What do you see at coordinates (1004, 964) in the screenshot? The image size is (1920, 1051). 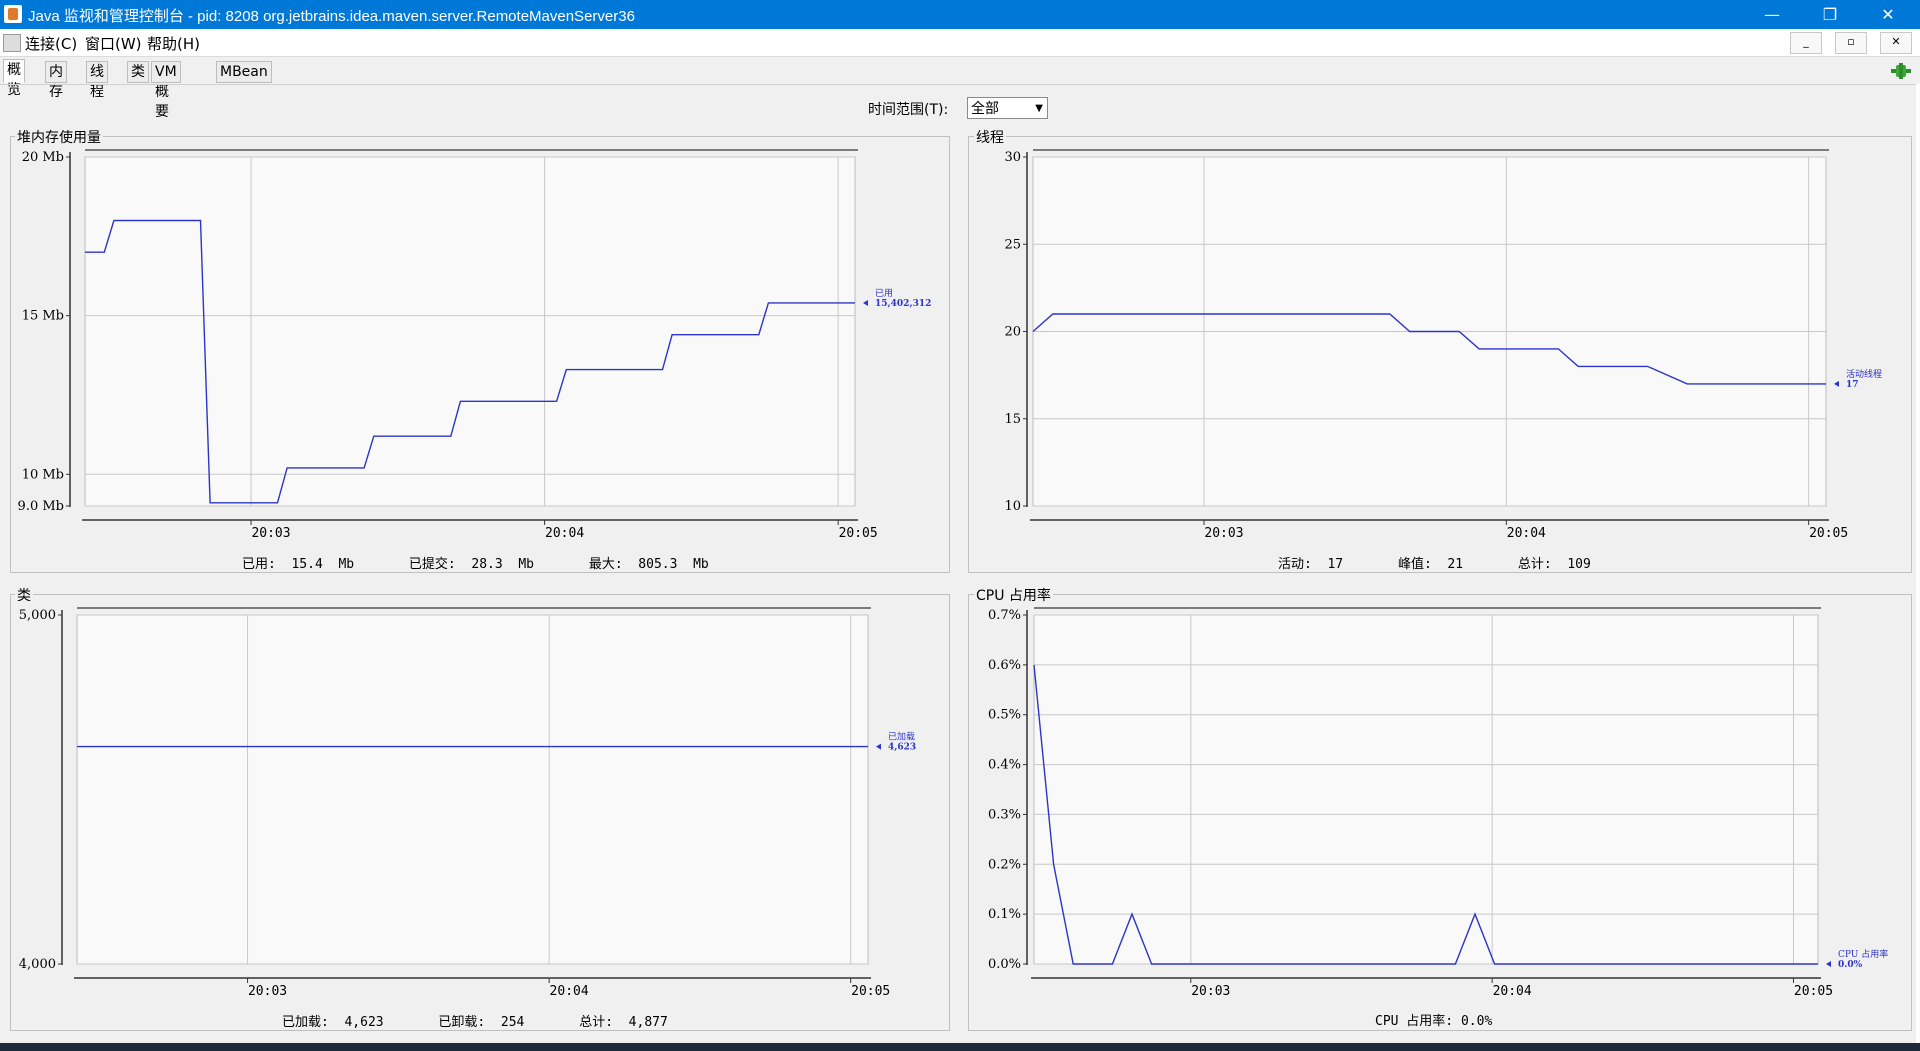 I see `y-tick-label: 0.0%` at bounding box center [1004, 964].